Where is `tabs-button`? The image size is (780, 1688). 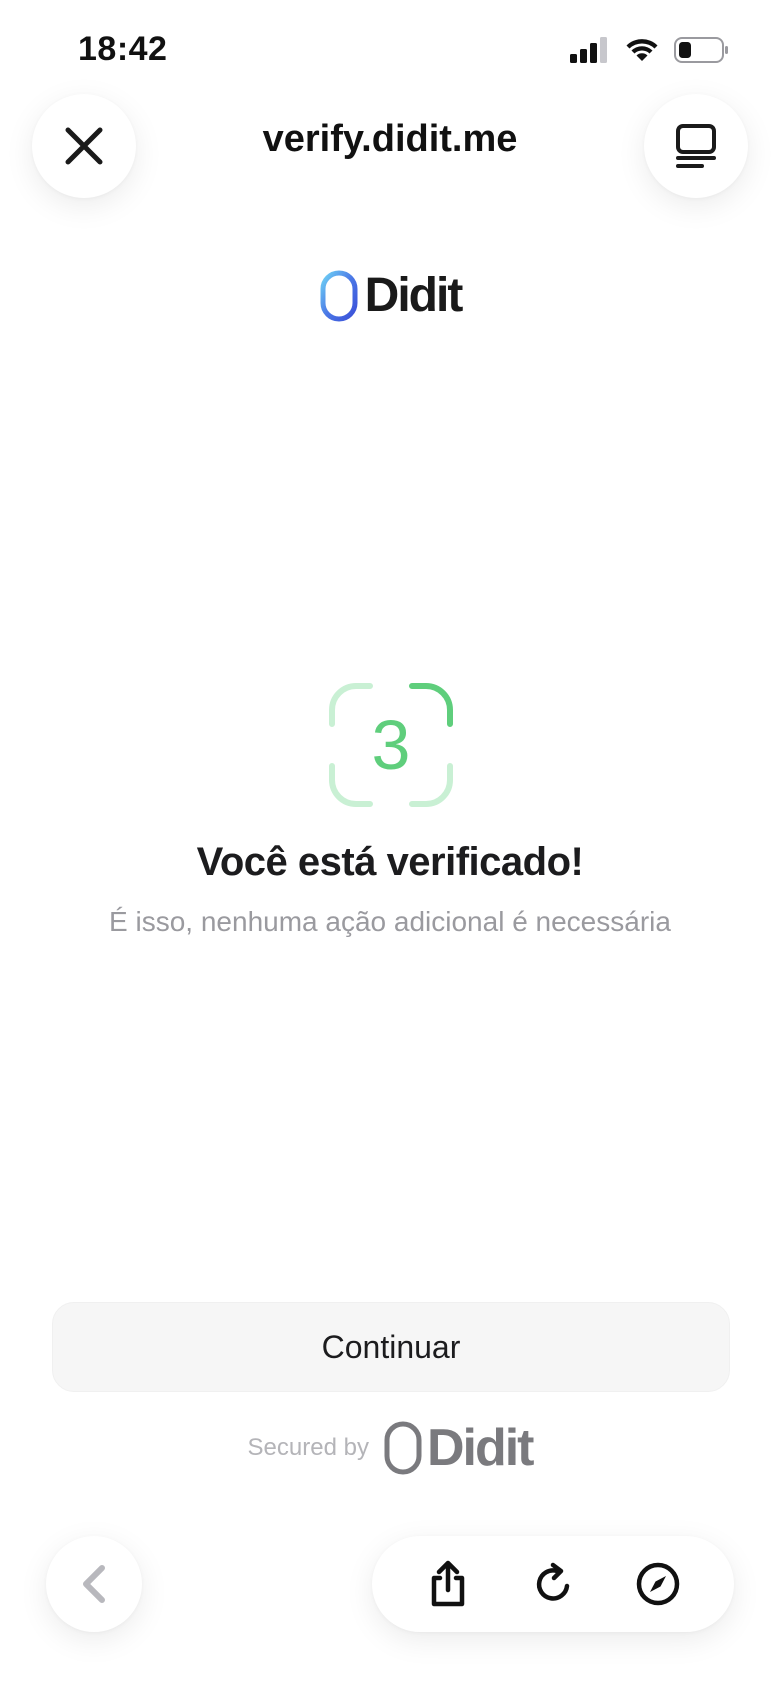
tabs-button is located at coordinates (696, 146).